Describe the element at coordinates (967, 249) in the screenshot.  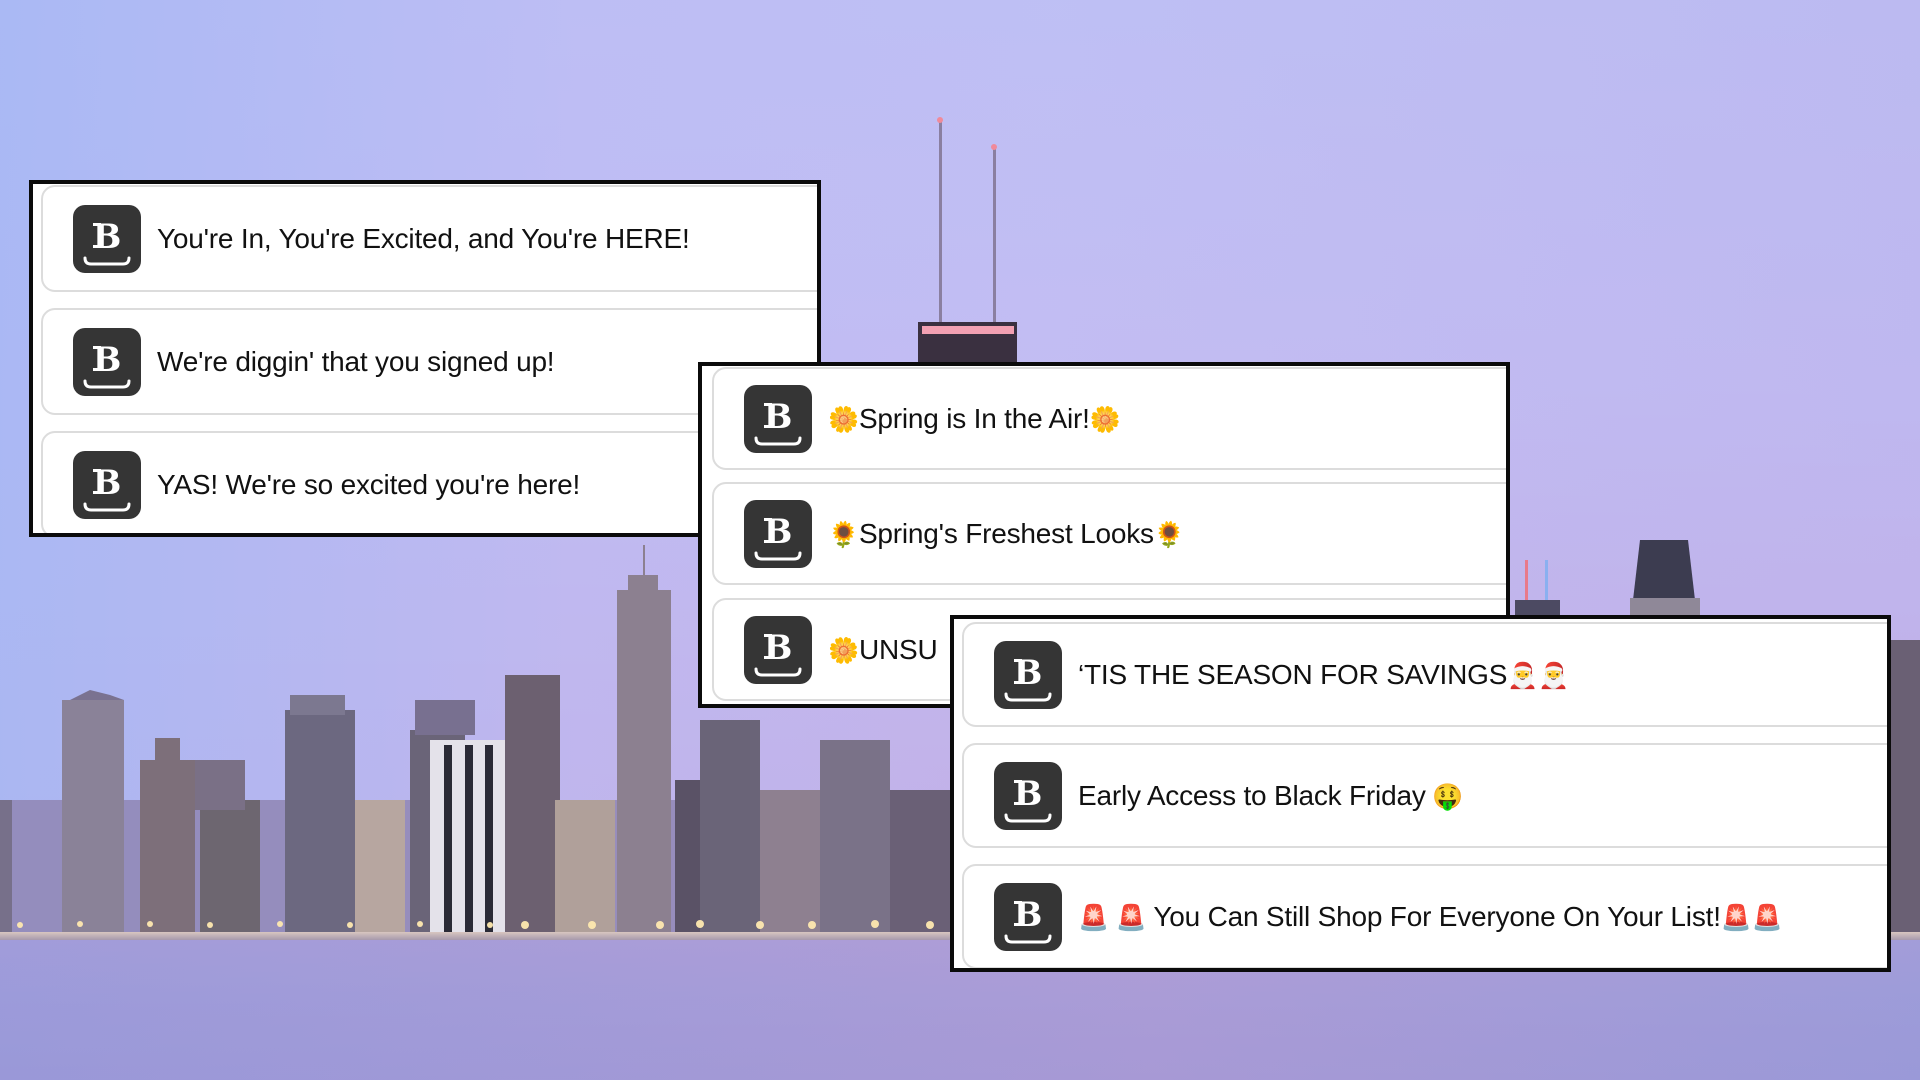
I see `hancock-tower` at that location.